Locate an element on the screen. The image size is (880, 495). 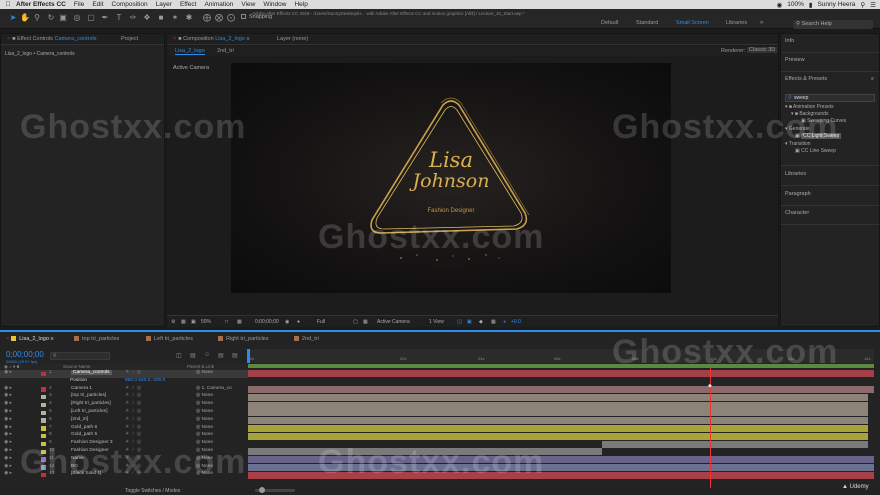
tab-project: Project is located at coordinates (129, 39).